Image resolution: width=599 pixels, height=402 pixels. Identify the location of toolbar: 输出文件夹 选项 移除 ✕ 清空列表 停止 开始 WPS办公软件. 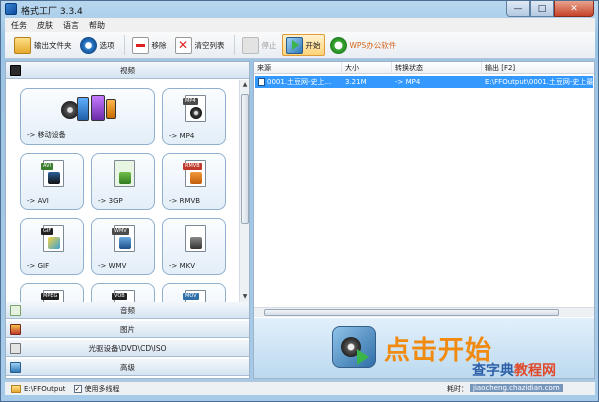
(300, 45).